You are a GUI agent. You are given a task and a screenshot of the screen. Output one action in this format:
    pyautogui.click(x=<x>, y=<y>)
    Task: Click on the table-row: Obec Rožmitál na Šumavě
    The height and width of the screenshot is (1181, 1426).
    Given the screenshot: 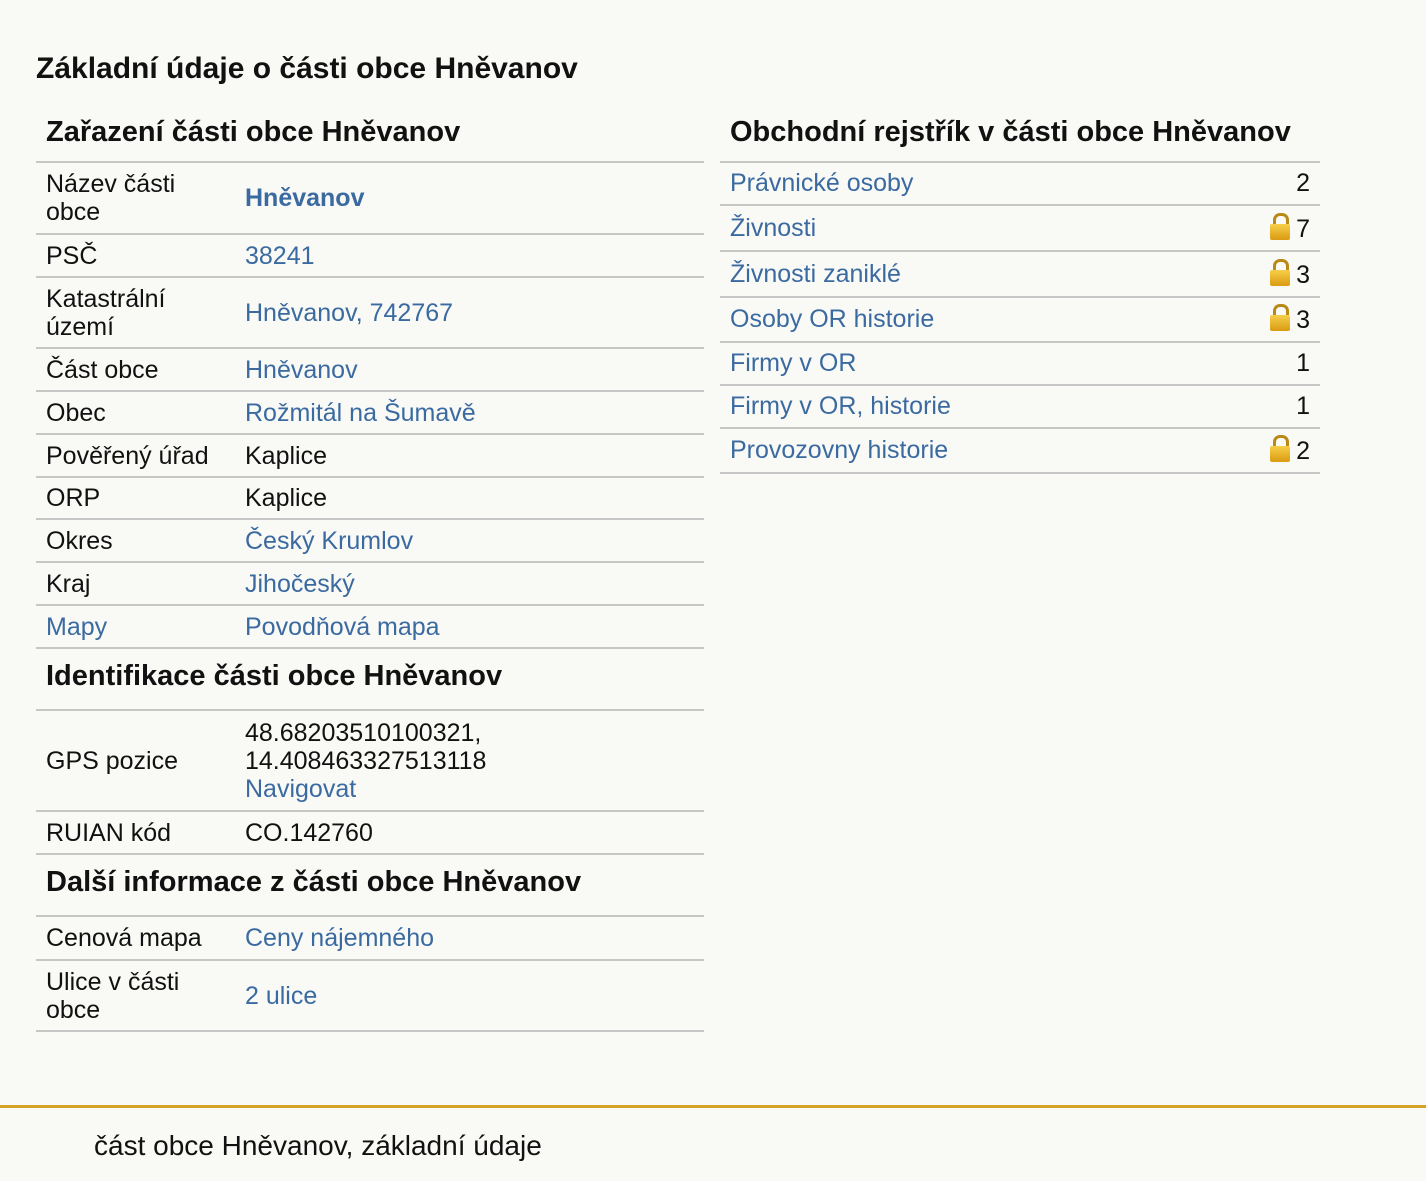 What is the action you would take?
    pyautogui.click(x=370, y=413)
    